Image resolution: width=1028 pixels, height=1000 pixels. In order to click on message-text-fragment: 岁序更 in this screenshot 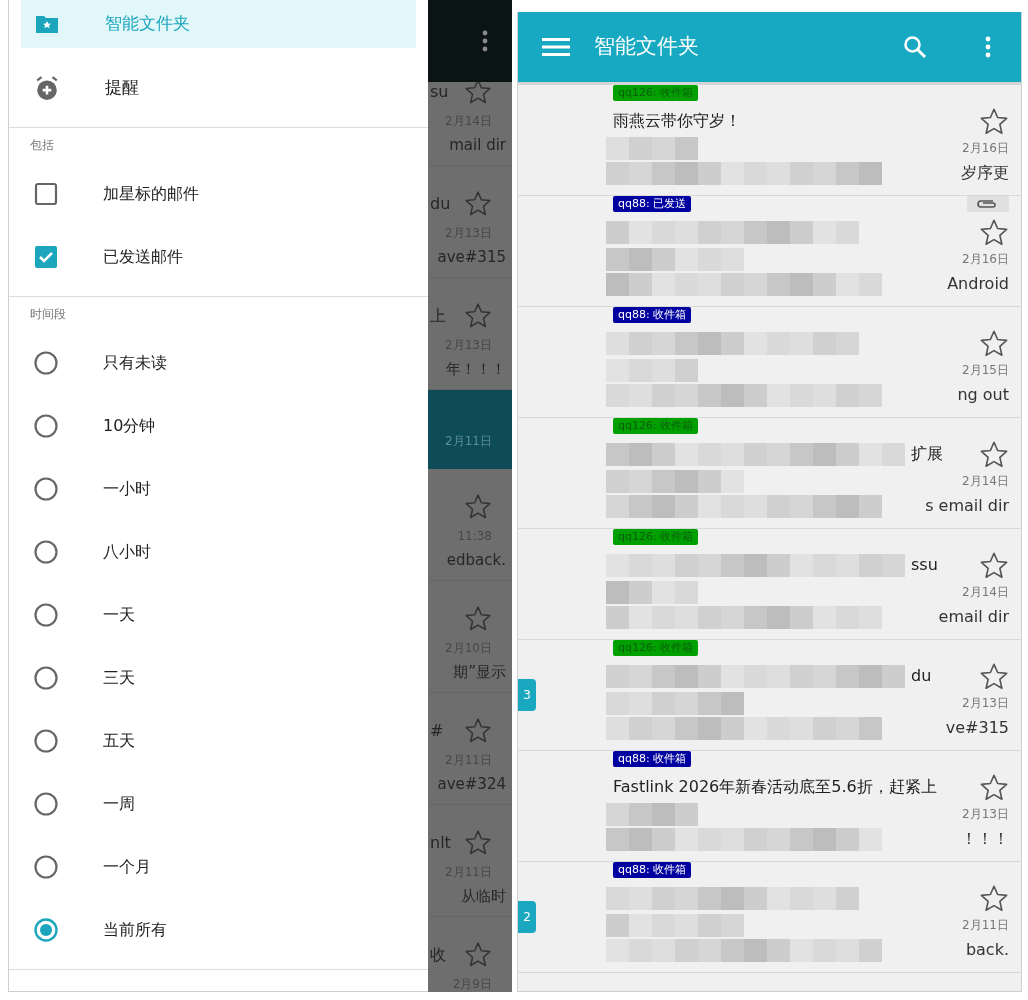, I will do `click(985, 173)`.